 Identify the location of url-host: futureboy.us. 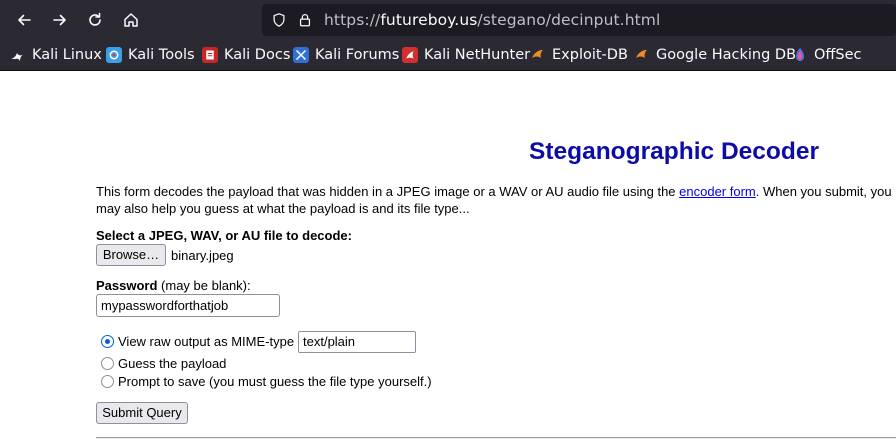
(429, 20).